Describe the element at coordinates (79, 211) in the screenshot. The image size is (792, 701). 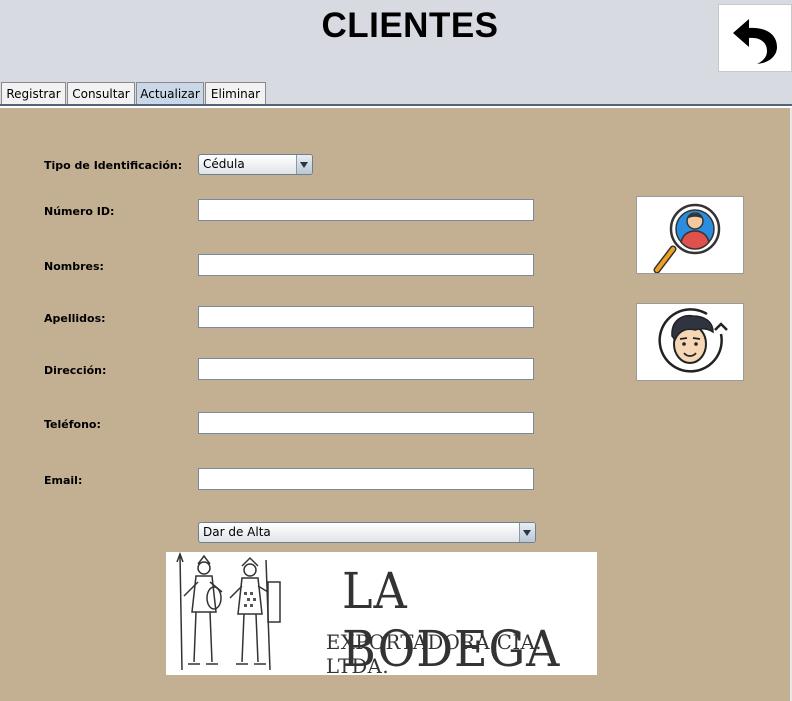
I see `numero-id-label: Número ID:` at that location.